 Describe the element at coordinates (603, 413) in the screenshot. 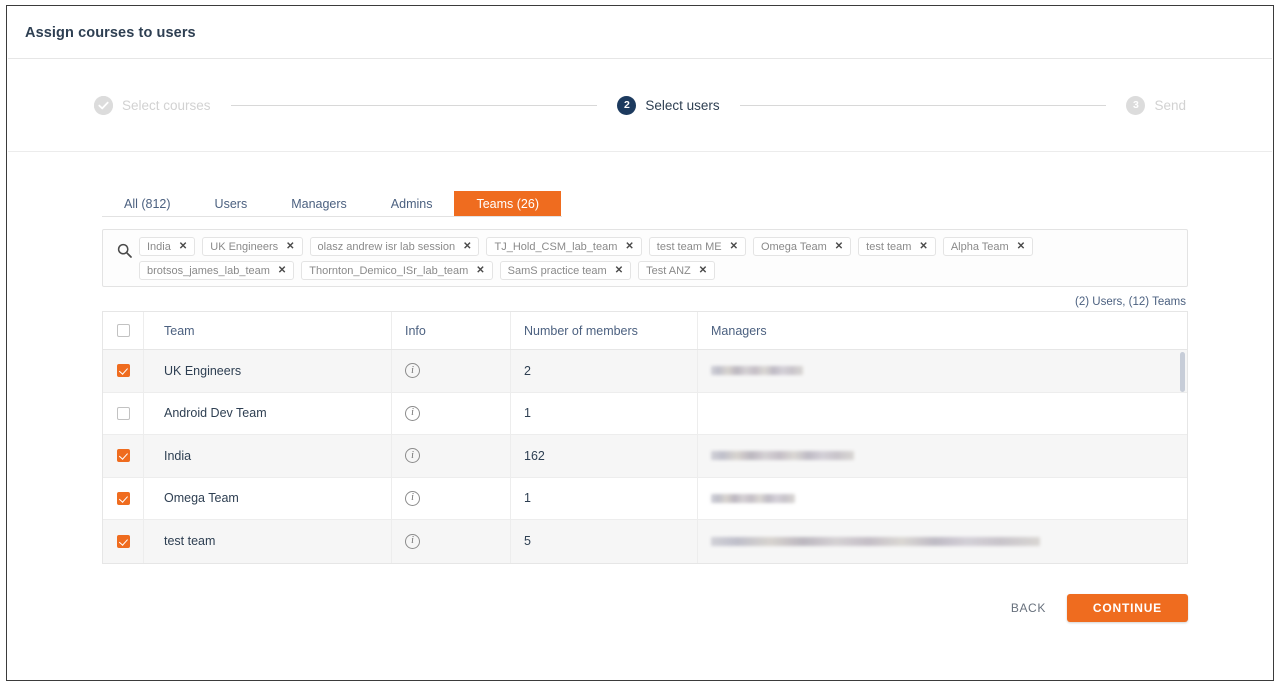

I see `cell-member-count: 1` at that location.